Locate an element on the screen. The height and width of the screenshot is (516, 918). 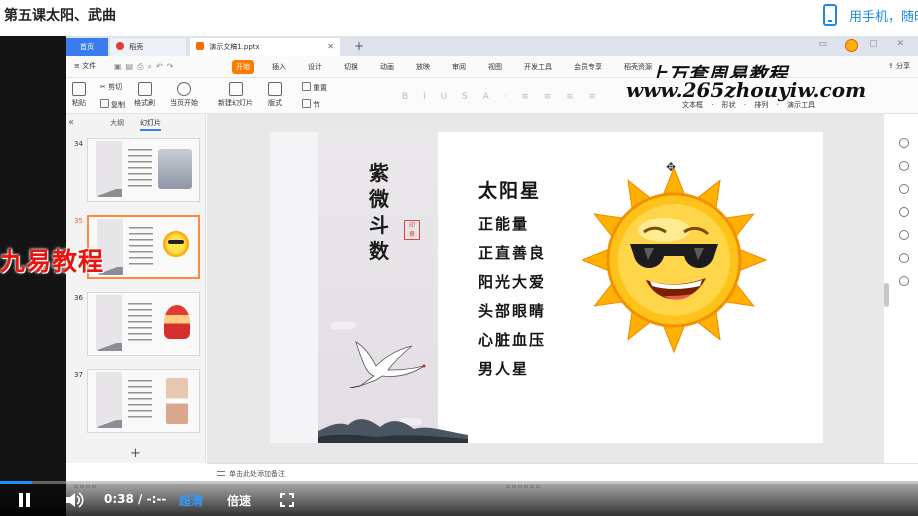
slide-number: 36 is located at coordinates (78, 298).